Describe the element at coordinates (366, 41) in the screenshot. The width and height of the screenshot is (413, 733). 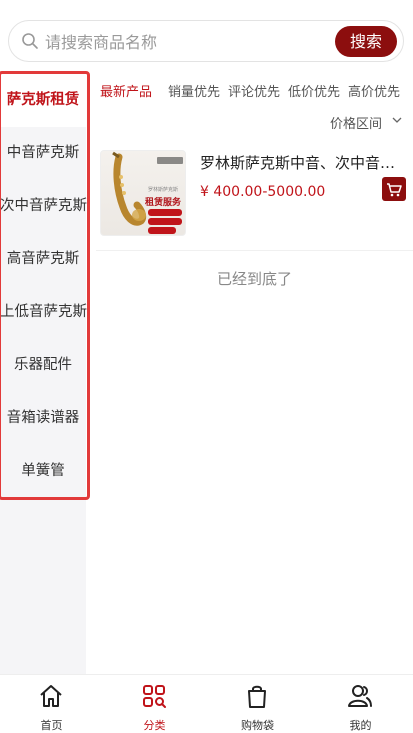
I see `search-button: 搜索` at that location.